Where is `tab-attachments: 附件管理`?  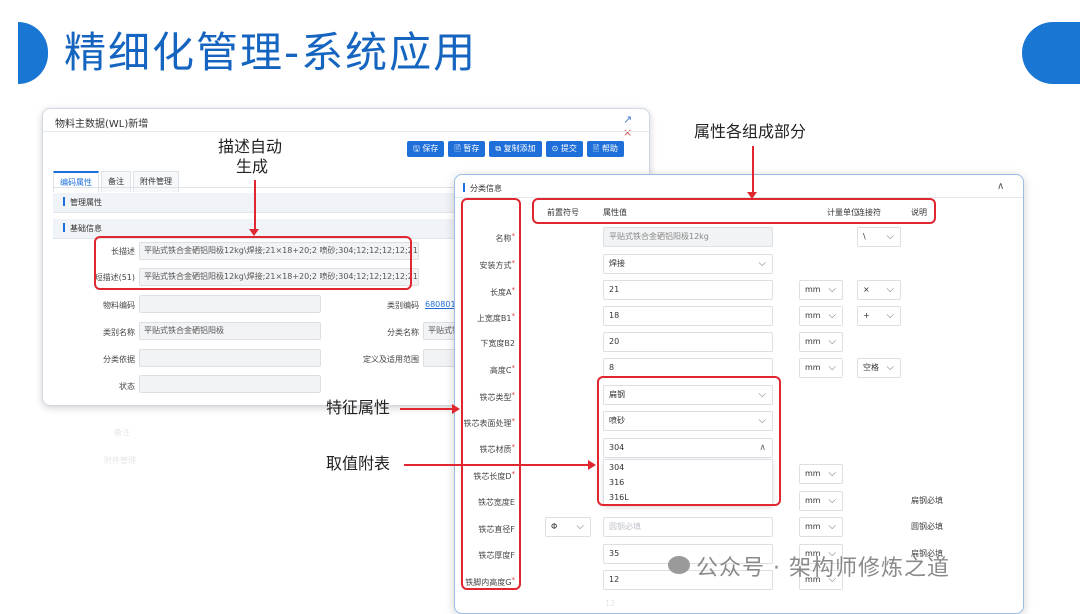
tab-attachments: 附件管理 is located at coordinates (156, 181).